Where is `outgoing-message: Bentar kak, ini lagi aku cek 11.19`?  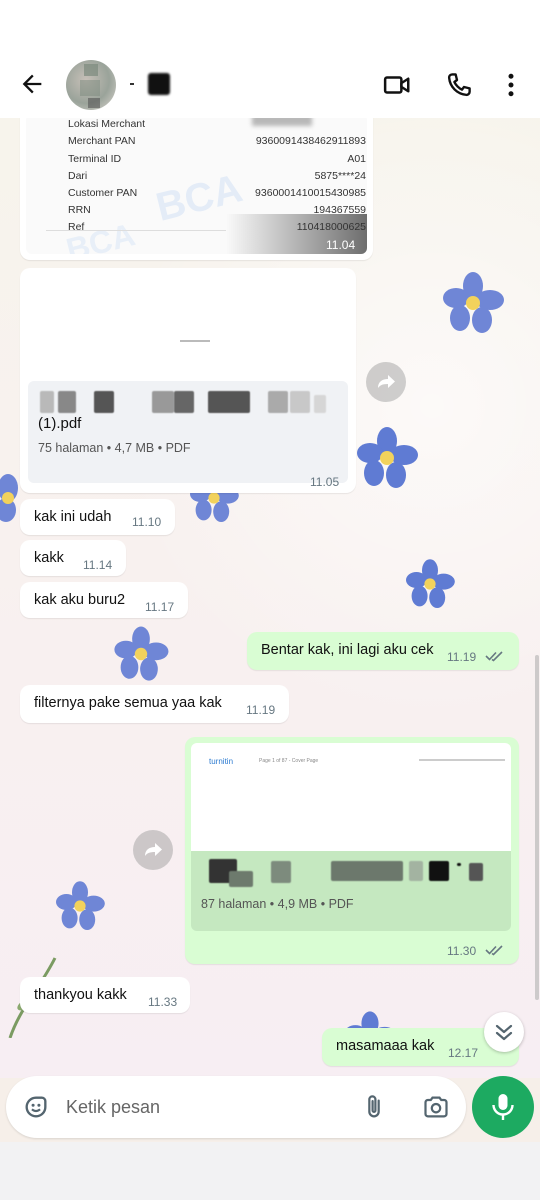 outgoing-message: Bentar kak, ini lagi aku cek 11.19 is located at coordinates (383, 651).